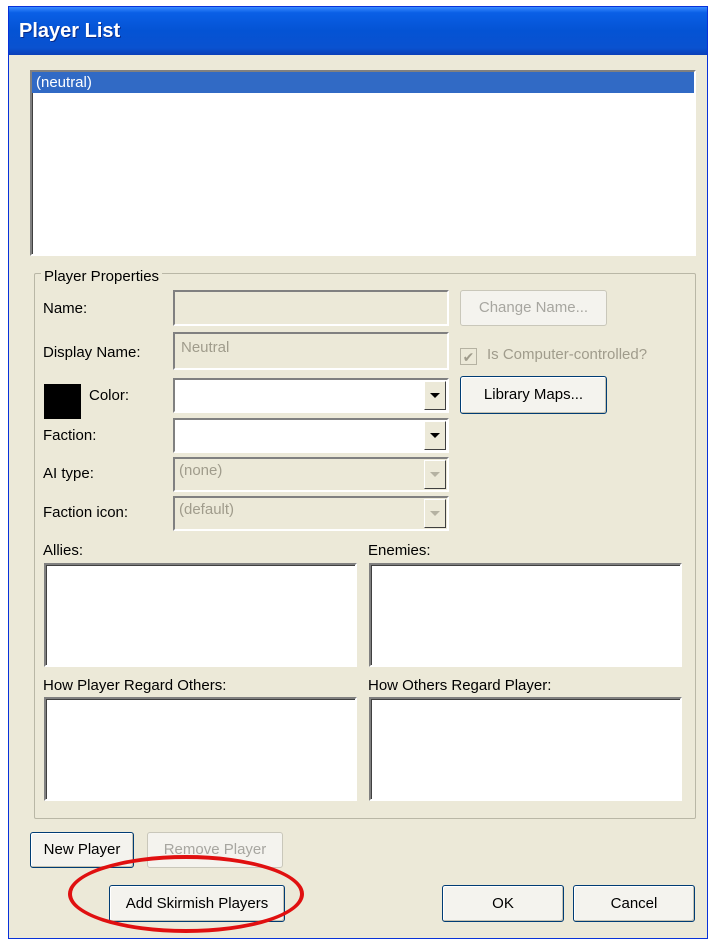 This screenshot has height=939, width=708. What do you see at coordinates (135, 685) in the screenshot?
I see `regard-others-label: How Player Regard Others:` at bounding box center [135, 685].